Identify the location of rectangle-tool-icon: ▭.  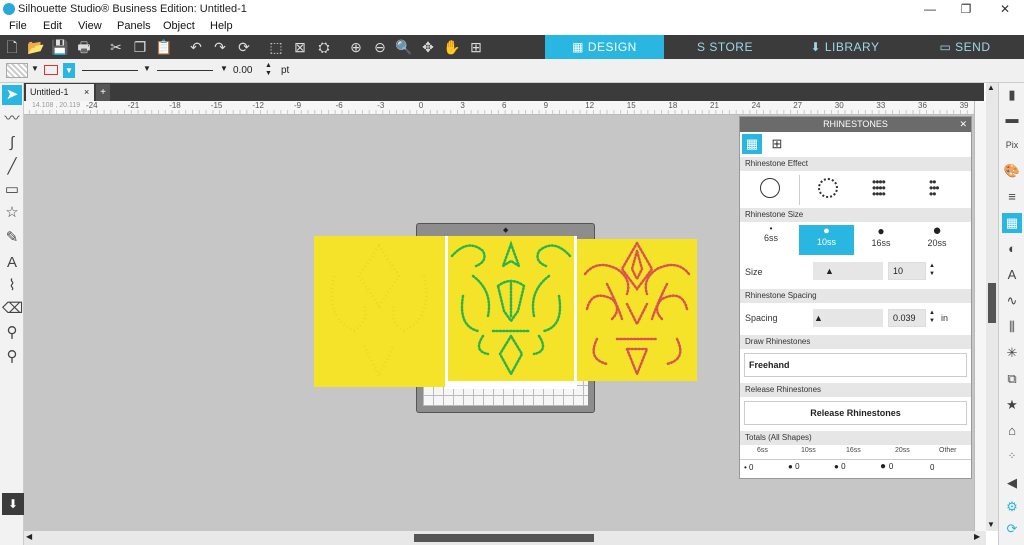
(12, 190).